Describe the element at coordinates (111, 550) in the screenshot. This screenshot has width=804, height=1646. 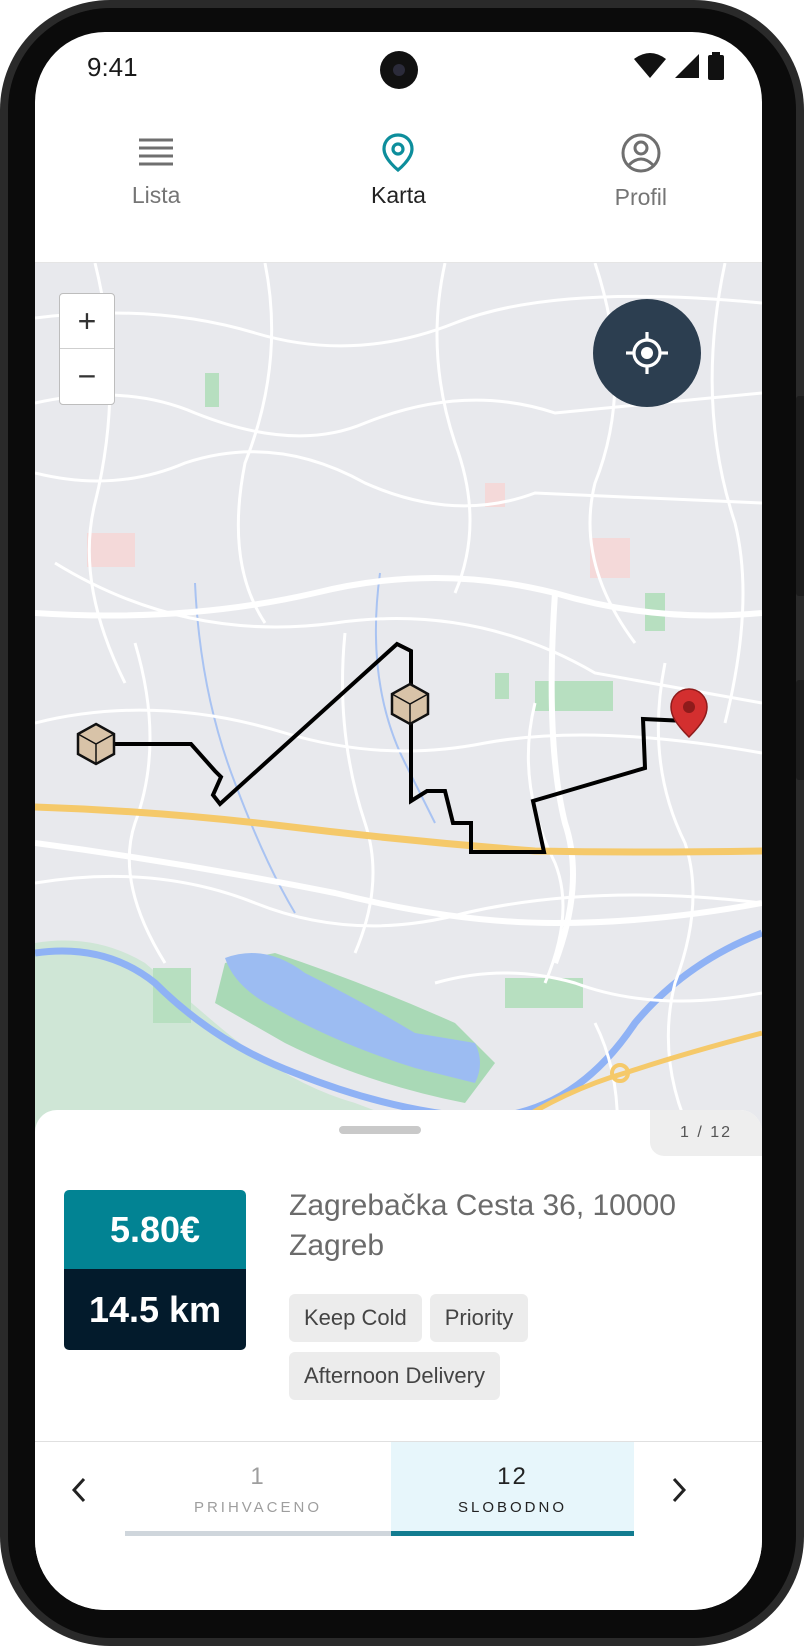
I see `map-building` at that location.